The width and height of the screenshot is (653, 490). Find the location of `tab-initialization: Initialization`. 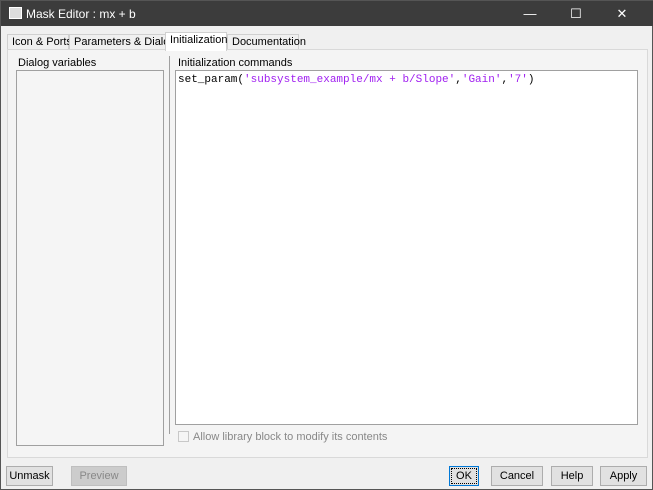

tab-initialization: Initialization is located at coordinates (196, 41).